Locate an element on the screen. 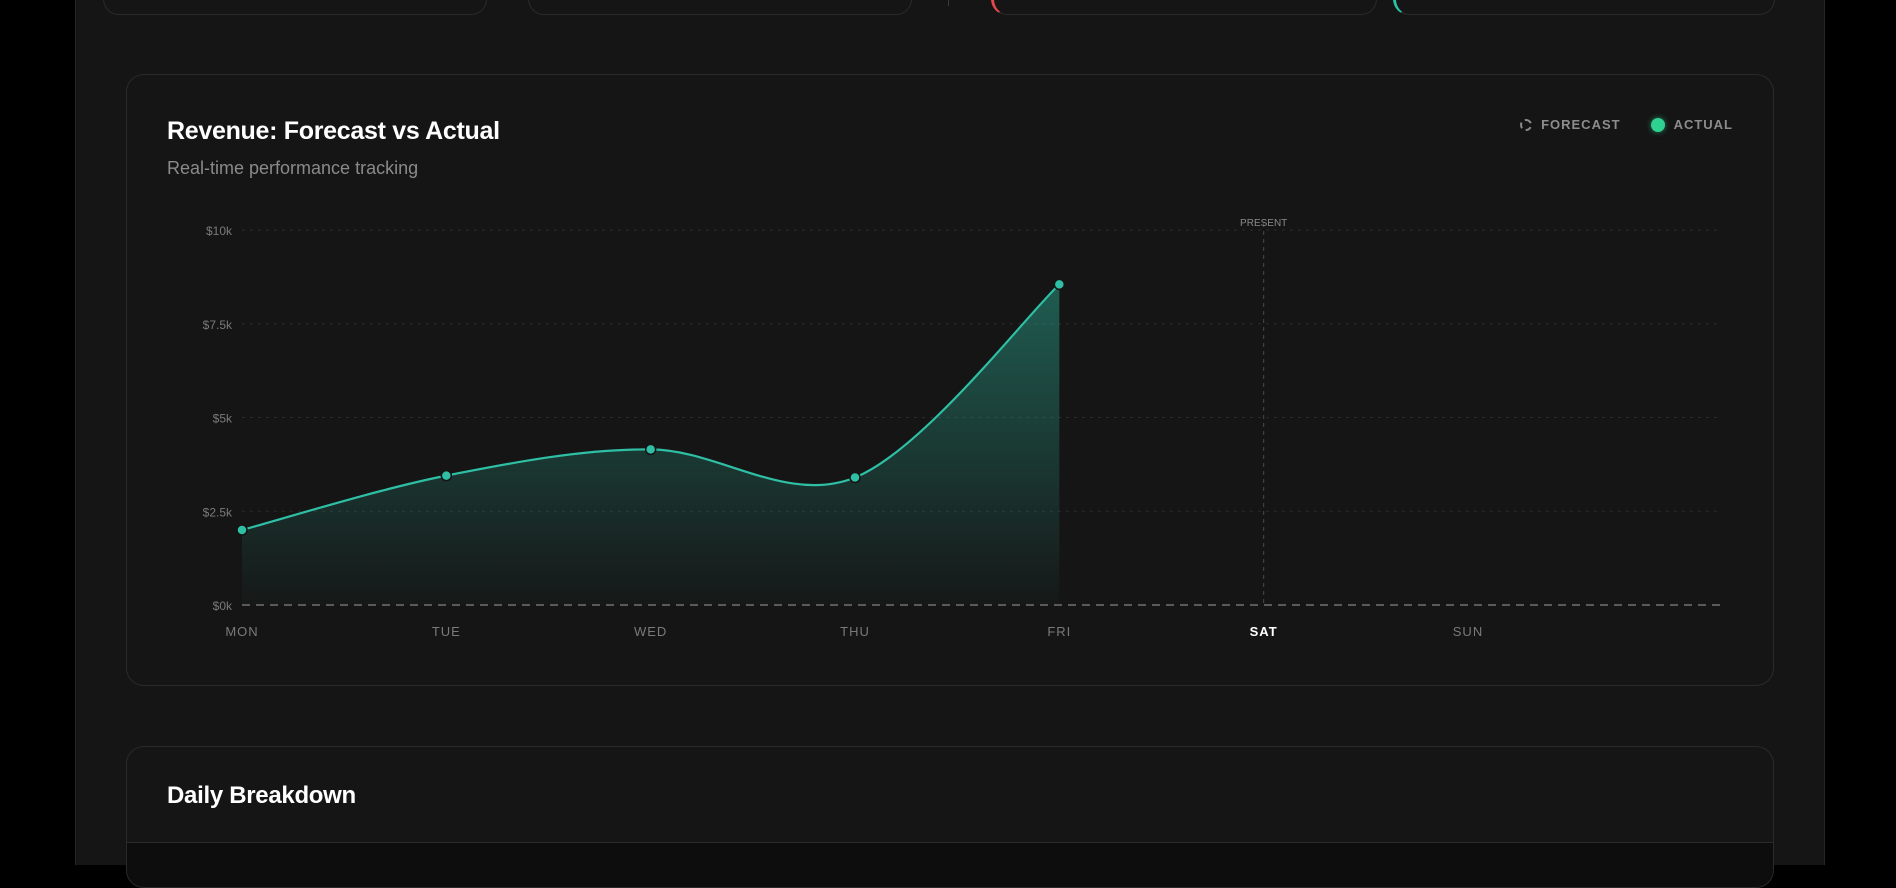 Image resolution: width=1896 pixels, height=888 pixels. daily-breakdown-card: Daily Breakdown is located at coordinates (950, 817).